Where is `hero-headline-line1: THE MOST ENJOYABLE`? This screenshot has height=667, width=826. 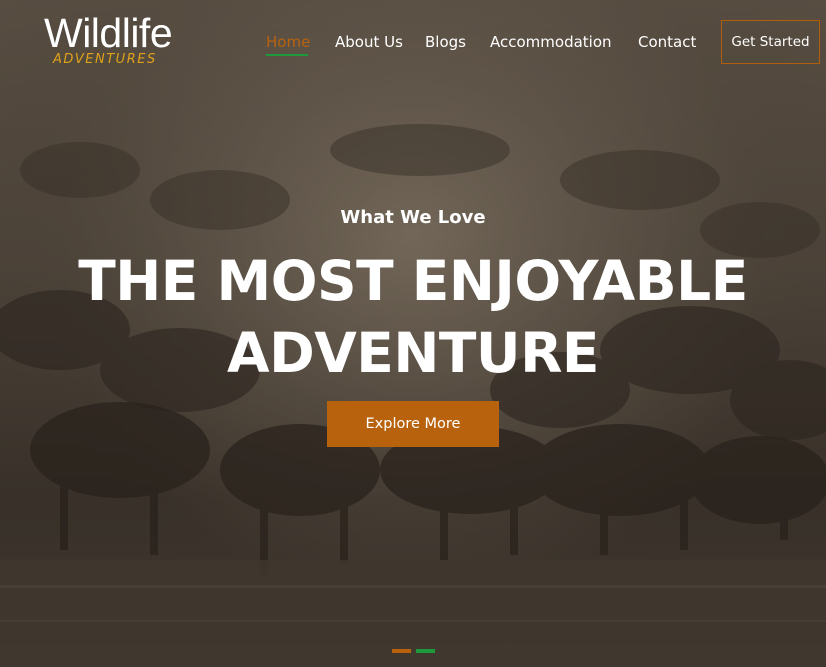
hero-headline-line1: THE MOST ENJOYABLE is located at coordinates (413, 281).